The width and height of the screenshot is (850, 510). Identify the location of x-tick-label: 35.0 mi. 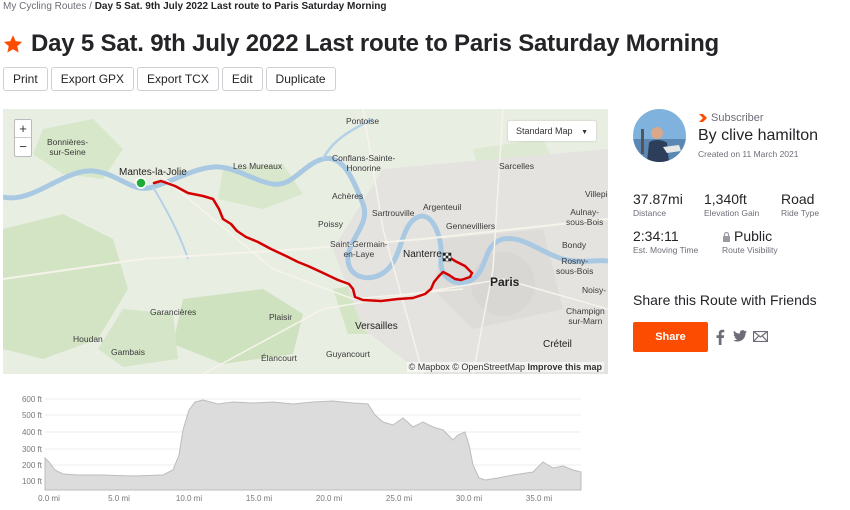
(539, 498).